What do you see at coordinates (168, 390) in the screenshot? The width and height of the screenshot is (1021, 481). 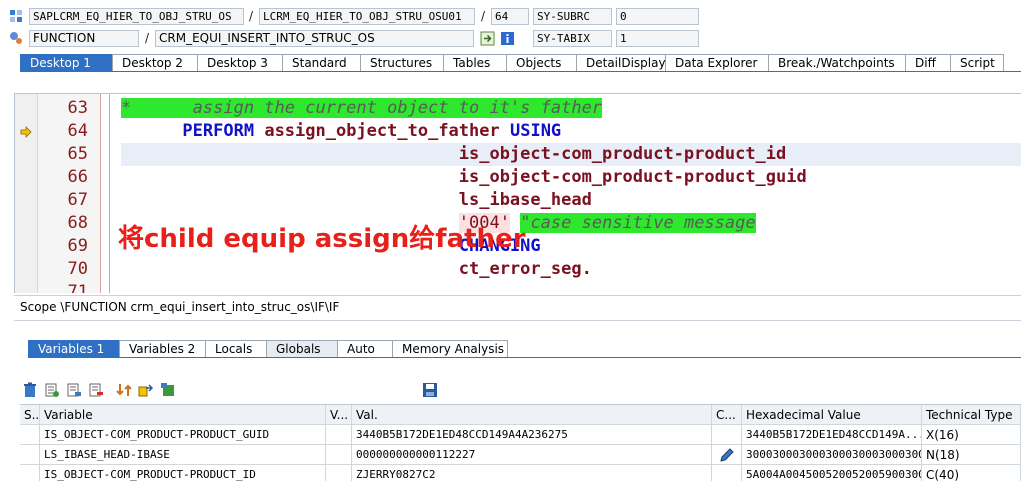 I see `filter-icon` at bounding box center [168, 390].